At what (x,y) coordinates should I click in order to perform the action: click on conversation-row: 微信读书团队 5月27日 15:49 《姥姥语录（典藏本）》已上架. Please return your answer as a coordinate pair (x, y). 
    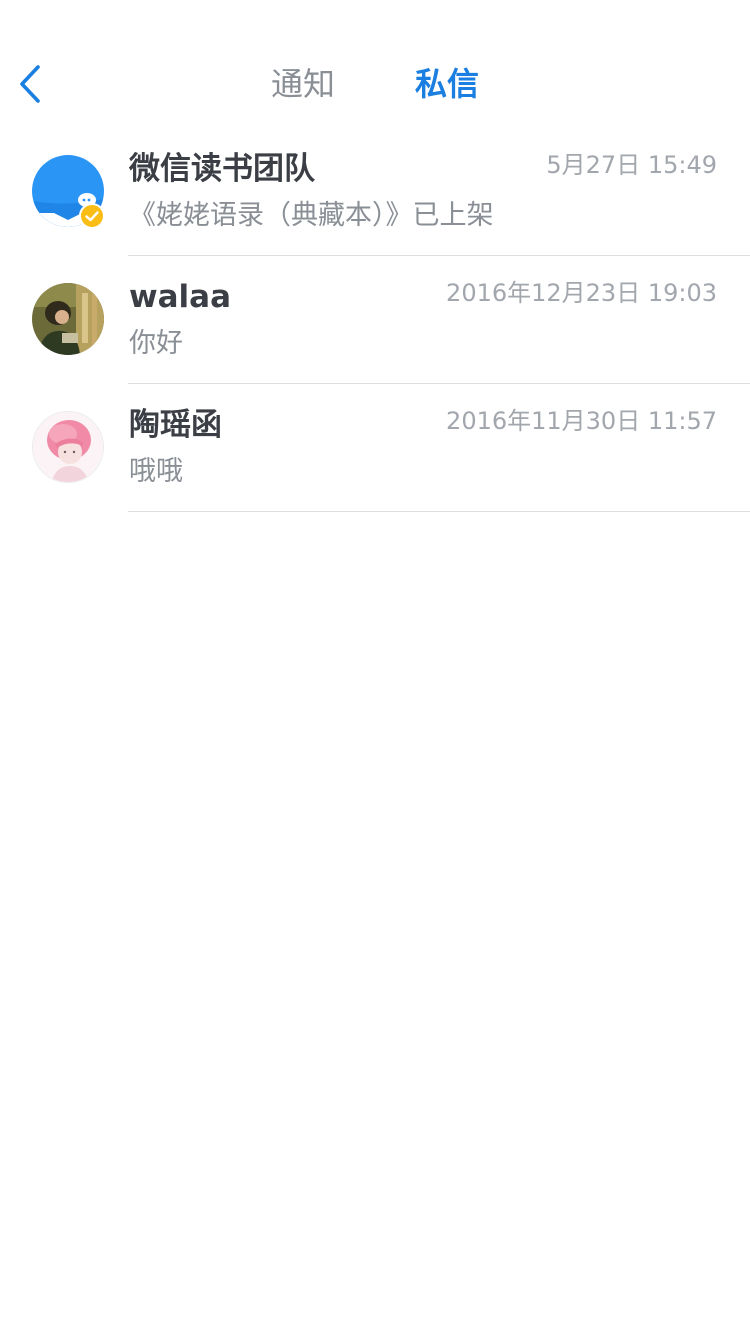
    Looking at the image, I should click on (375, 192).